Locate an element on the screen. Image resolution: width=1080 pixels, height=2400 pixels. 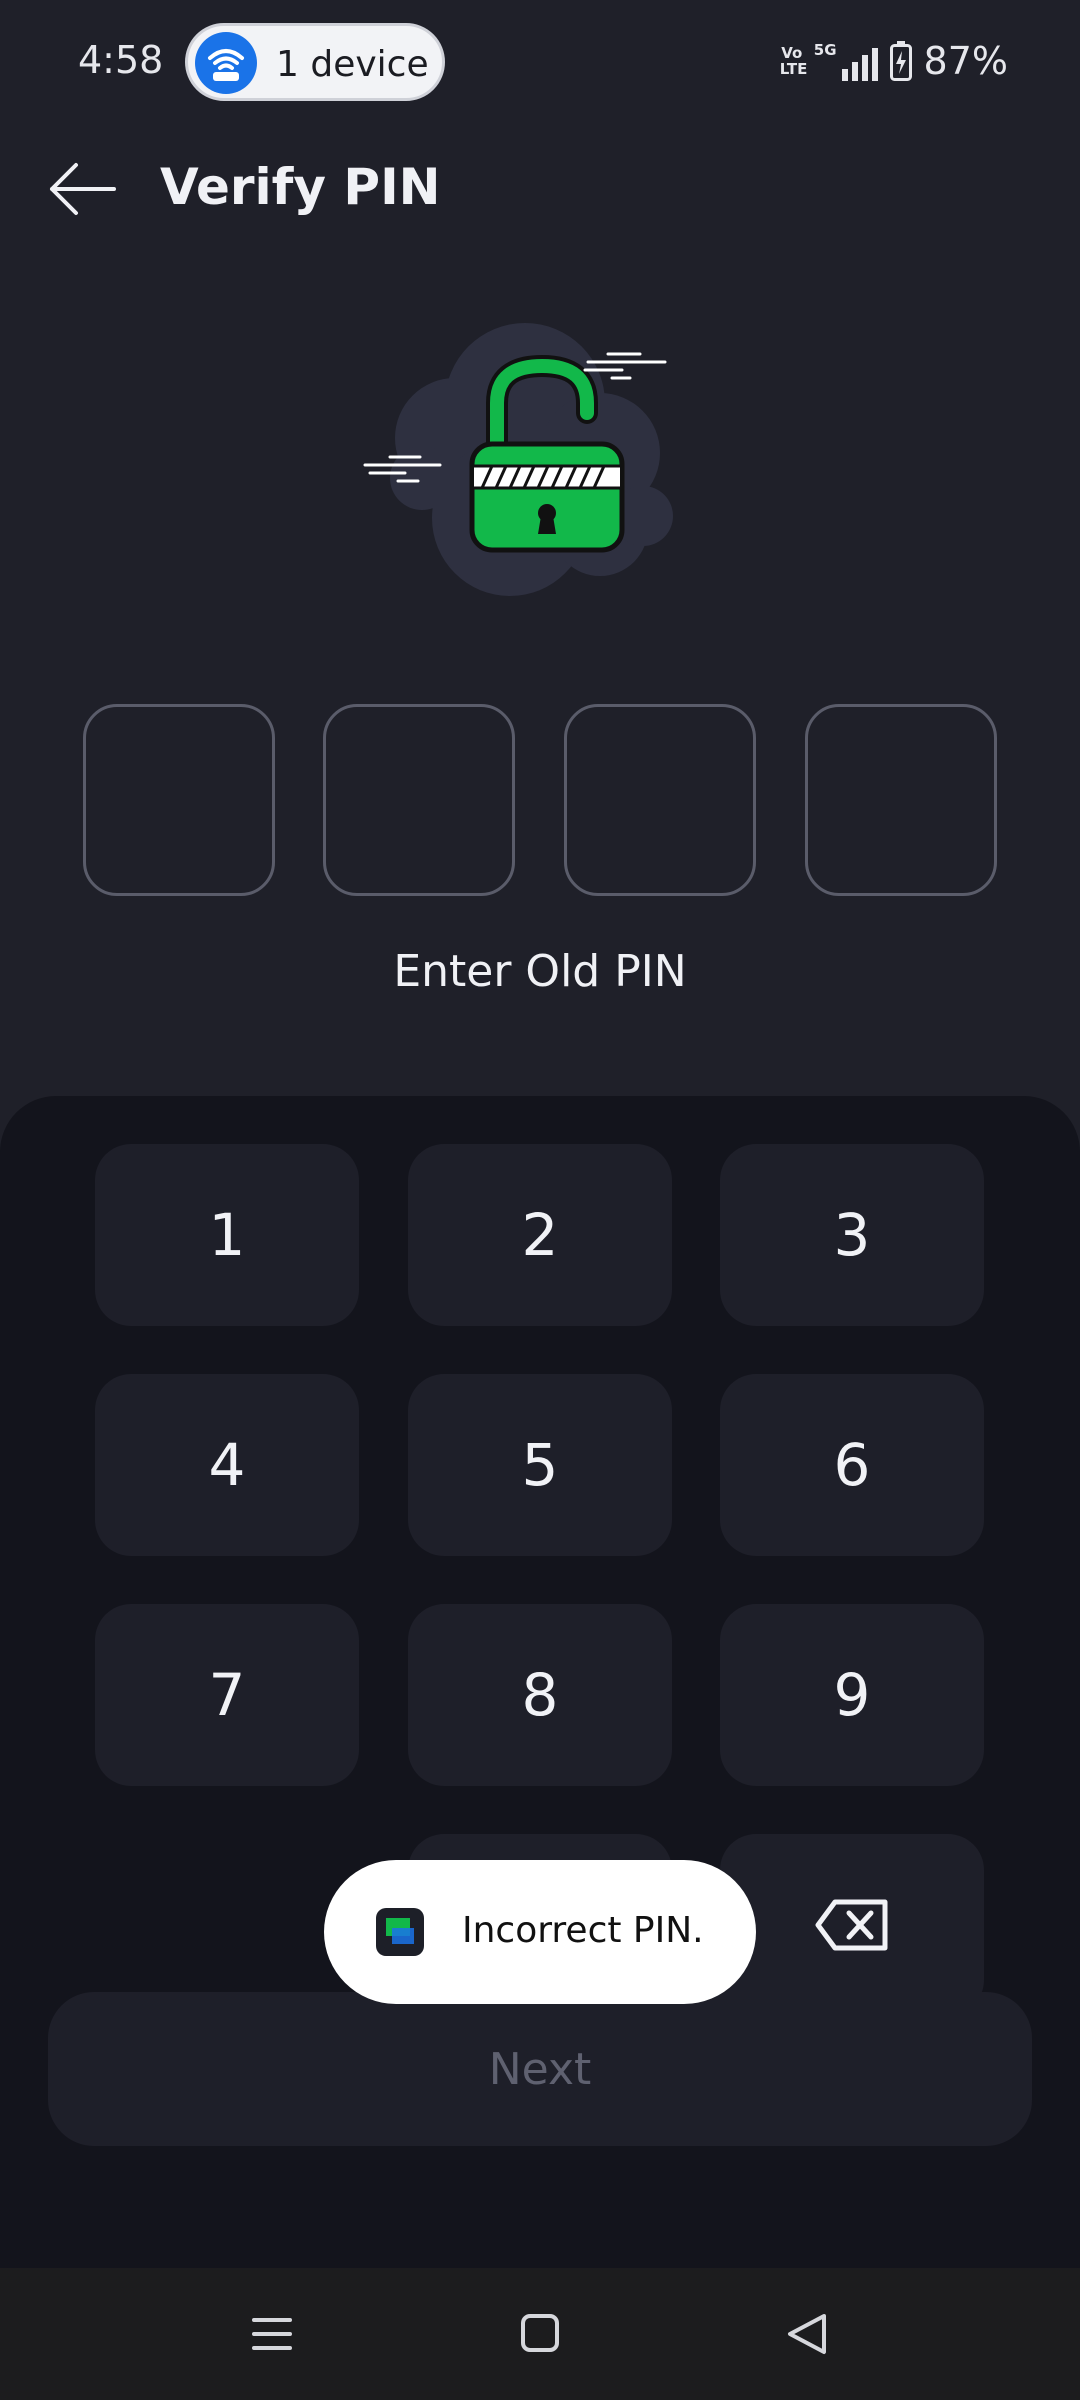
page-title: Verify PIN is located at coordinates (300, 187).